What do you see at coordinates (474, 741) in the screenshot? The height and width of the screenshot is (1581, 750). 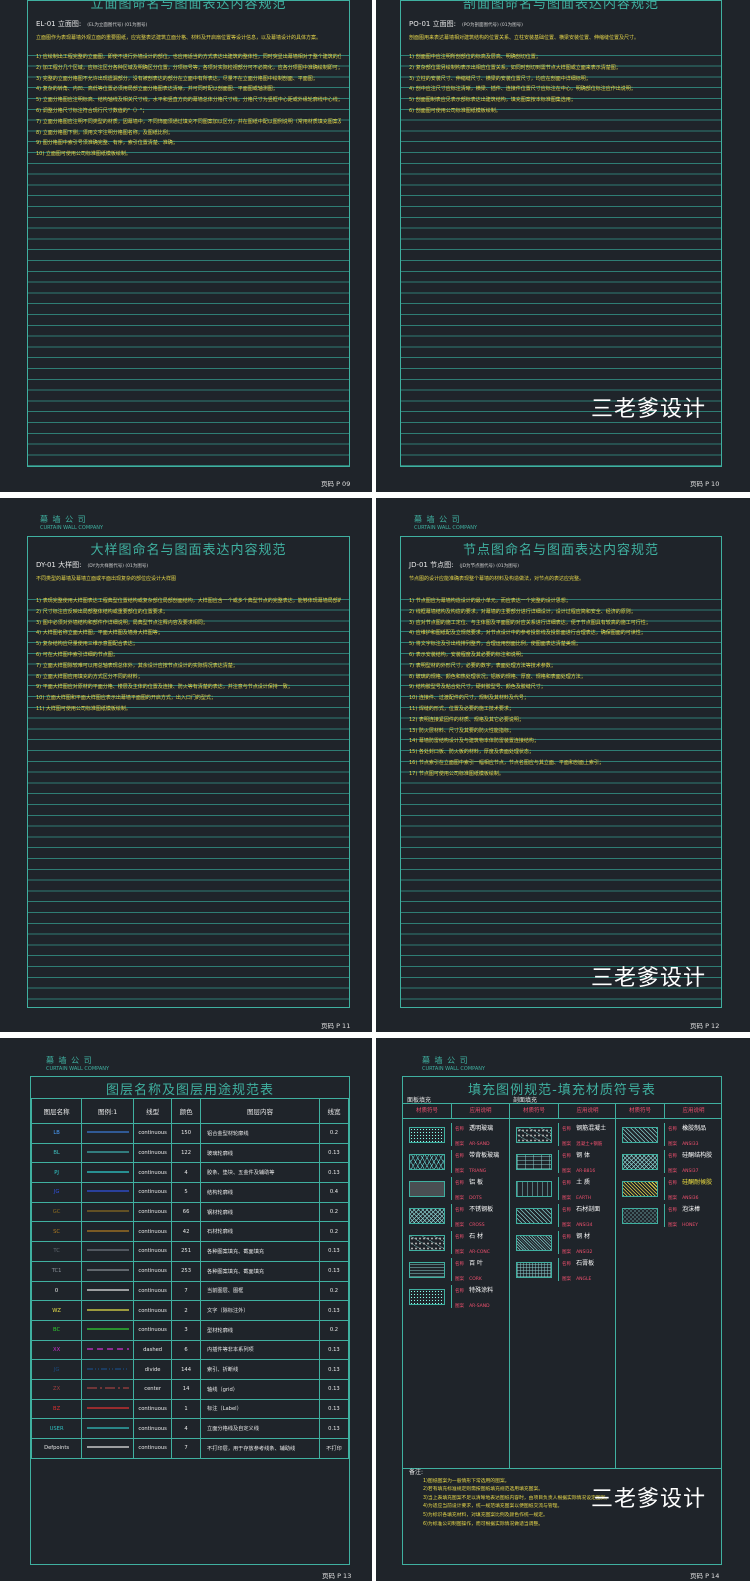 I see `list-item: 14) 幕墙防雷结构设计及与建筑物本体防雷装置连接结构；` at bounding box center [474, 741].